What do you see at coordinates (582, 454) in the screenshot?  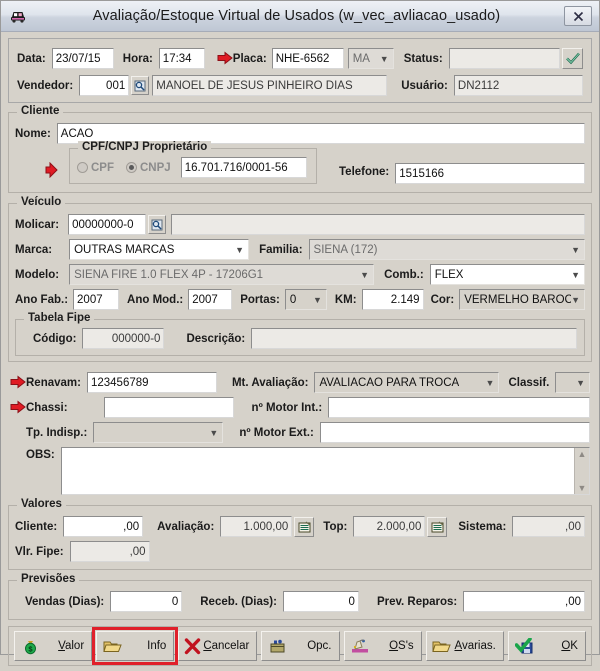 I see `scroll-up-icon: ▲` at bounding box center [582, 454].